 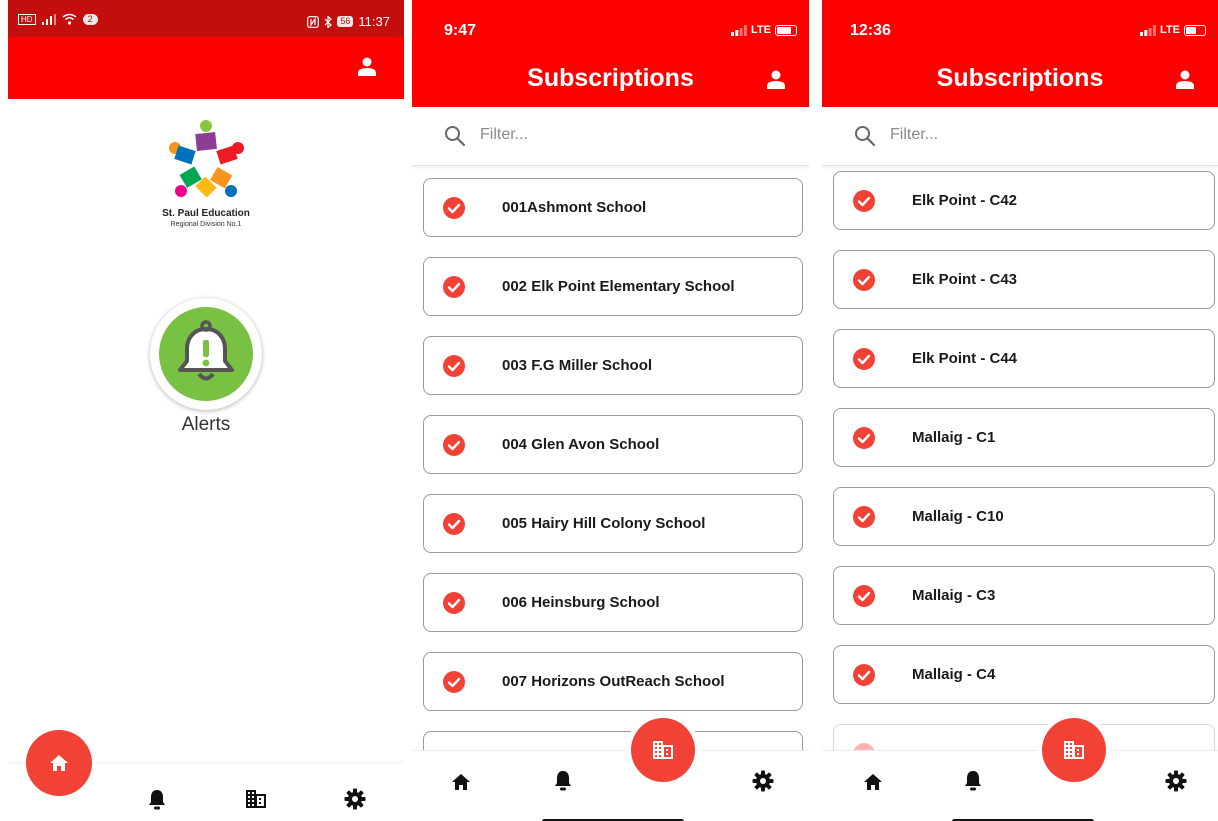 I want to click on home-fab-button, so click(x=59, y=763).